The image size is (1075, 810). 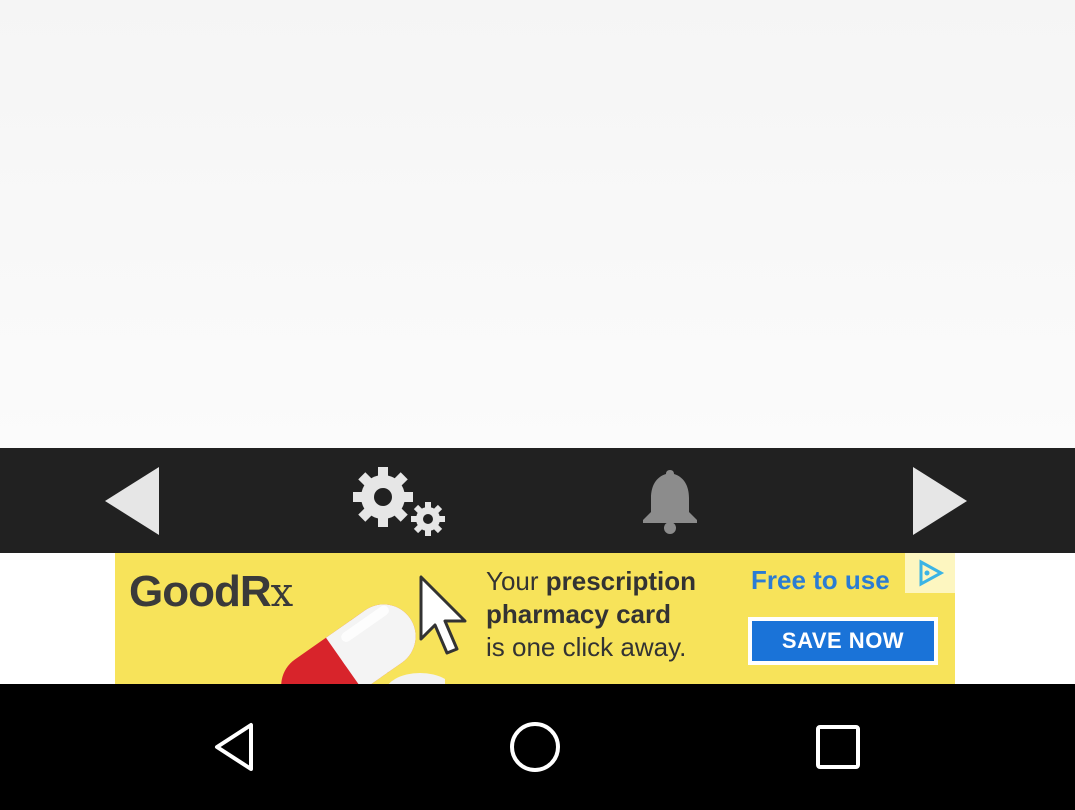 I want to click on save-now-label: SAVE NOW, so click(x=843, y=641).